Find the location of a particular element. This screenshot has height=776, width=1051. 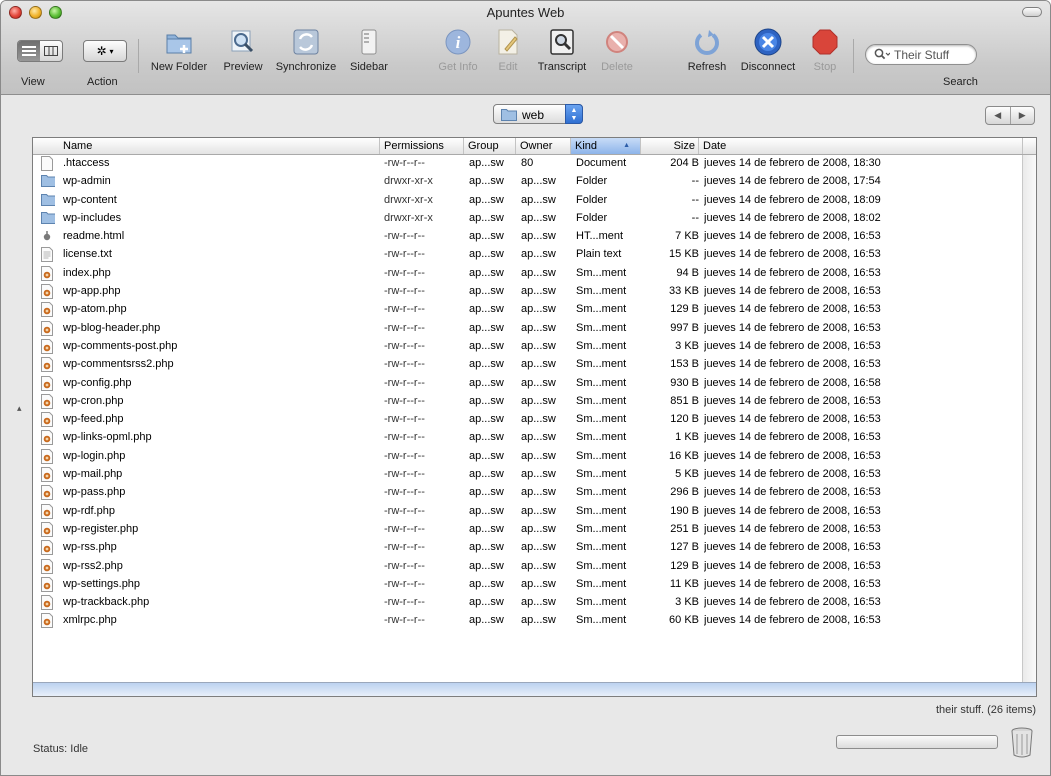

column-header-kind: Kind ▲ is located at coordinates (606, 146).